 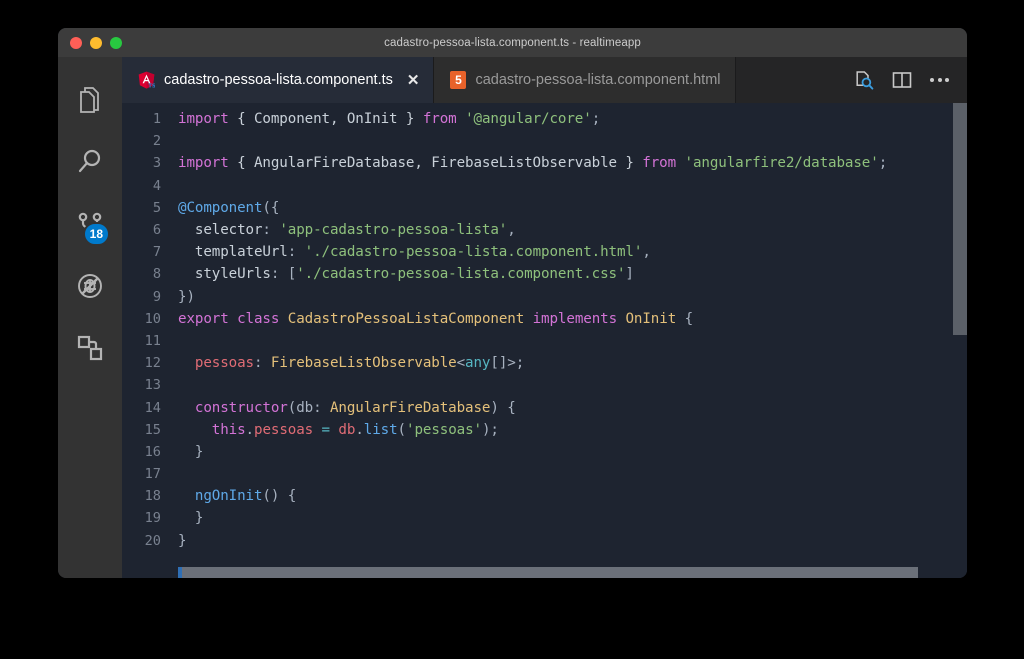 What do you see at coordinates (300, 407) in the screenshot?
I see `code-token: (db` at bounding box center [300, 407].